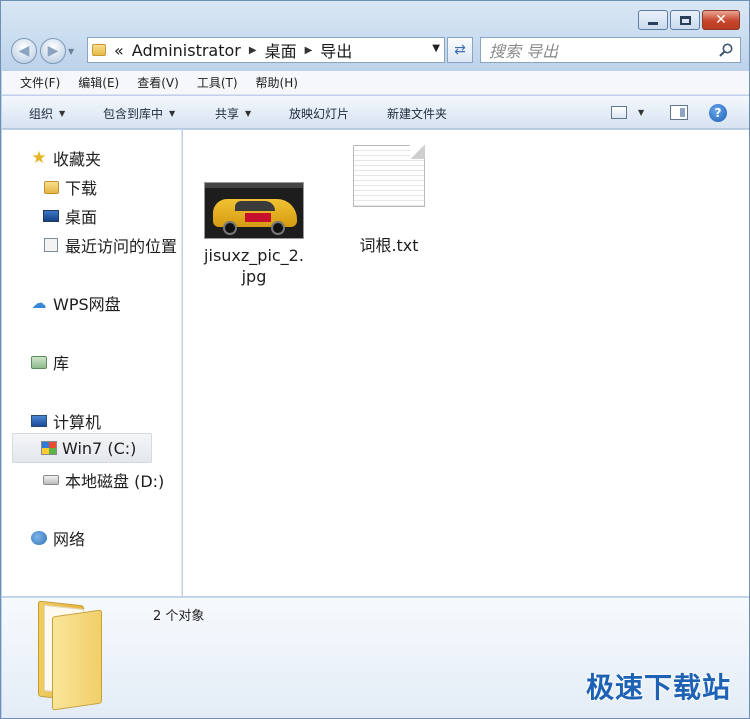 Image resolution: width=750 pixels, height=719 pixels. I want to click on new-folder-button: 新建文件夹, so click(417, 113).